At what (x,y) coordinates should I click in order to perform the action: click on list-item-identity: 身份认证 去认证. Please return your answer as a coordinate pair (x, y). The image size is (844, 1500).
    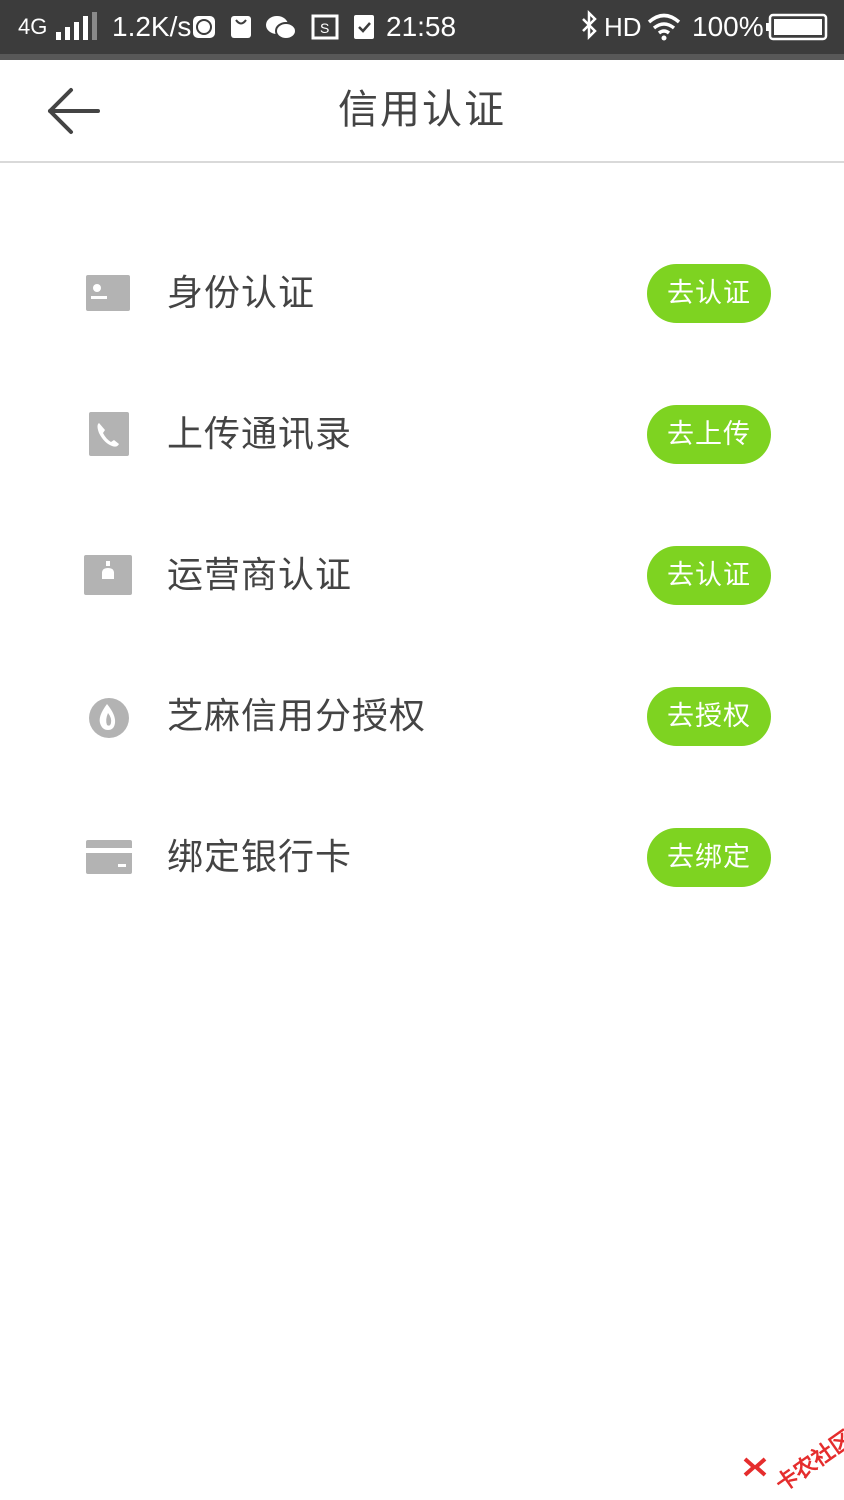
    Looking at the image, I should click on (422, 293).